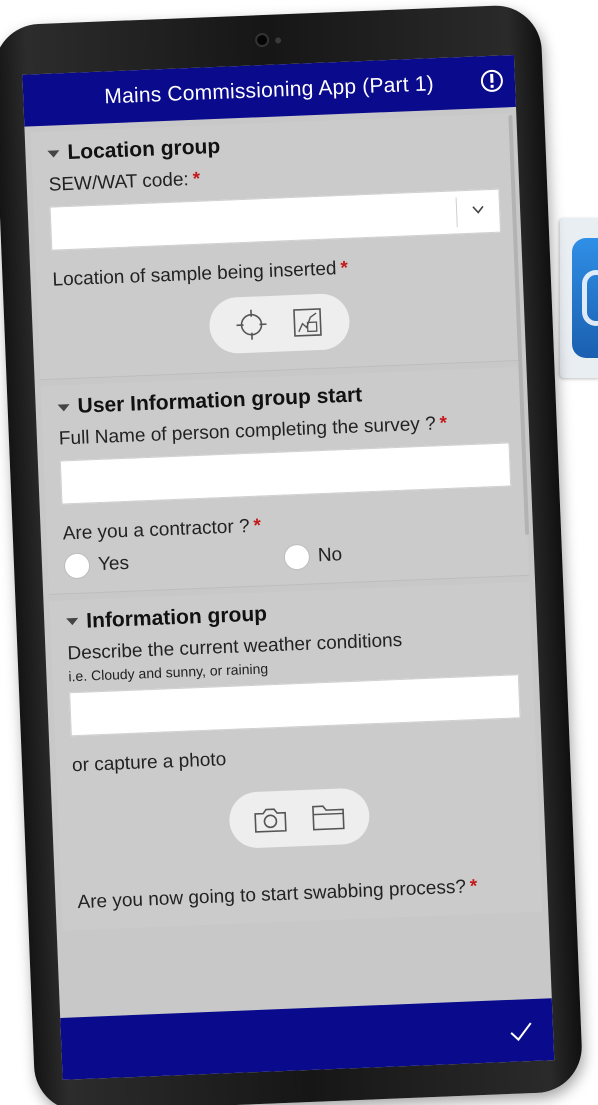 The image size is (598, 1105). I want to click on front-camera, so click(262, 40).